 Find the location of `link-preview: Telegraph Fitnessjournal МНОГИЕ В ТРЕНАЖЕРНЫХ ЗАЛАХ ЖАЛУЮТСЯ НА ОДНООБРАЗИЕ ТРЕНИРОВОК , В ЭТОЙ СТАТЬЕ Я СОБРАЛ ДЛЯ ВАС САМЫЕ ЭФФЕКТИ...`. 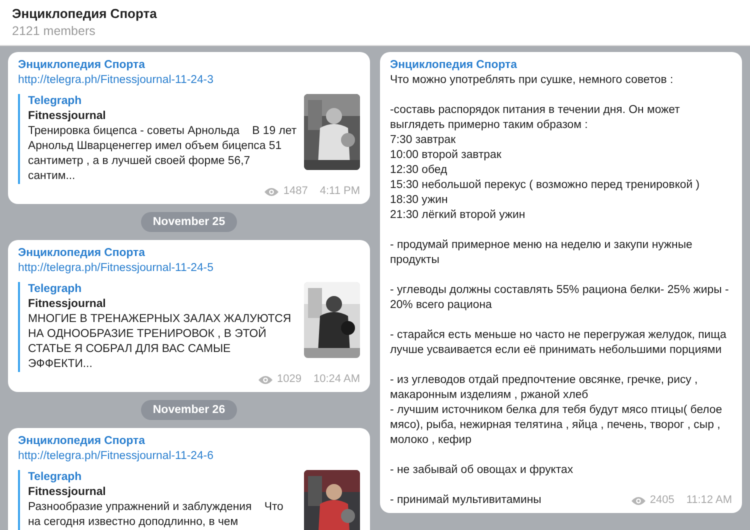

link-preview: Telegraph Fitnessjournal МНОГИЕ В ТРЕНАЖЕРНЫХ ЗАЛАХ ЖАЛУЮТСЯ НА ОДНООБРАЗИЕ ТРЕНИРОВОК , В ЭТОЙ СТАТЬЕ Я СОБРАЛ ДЛЯ ВАС САМЫЕ ЭФФЕКТИ... is located at coordinates (189, 327).